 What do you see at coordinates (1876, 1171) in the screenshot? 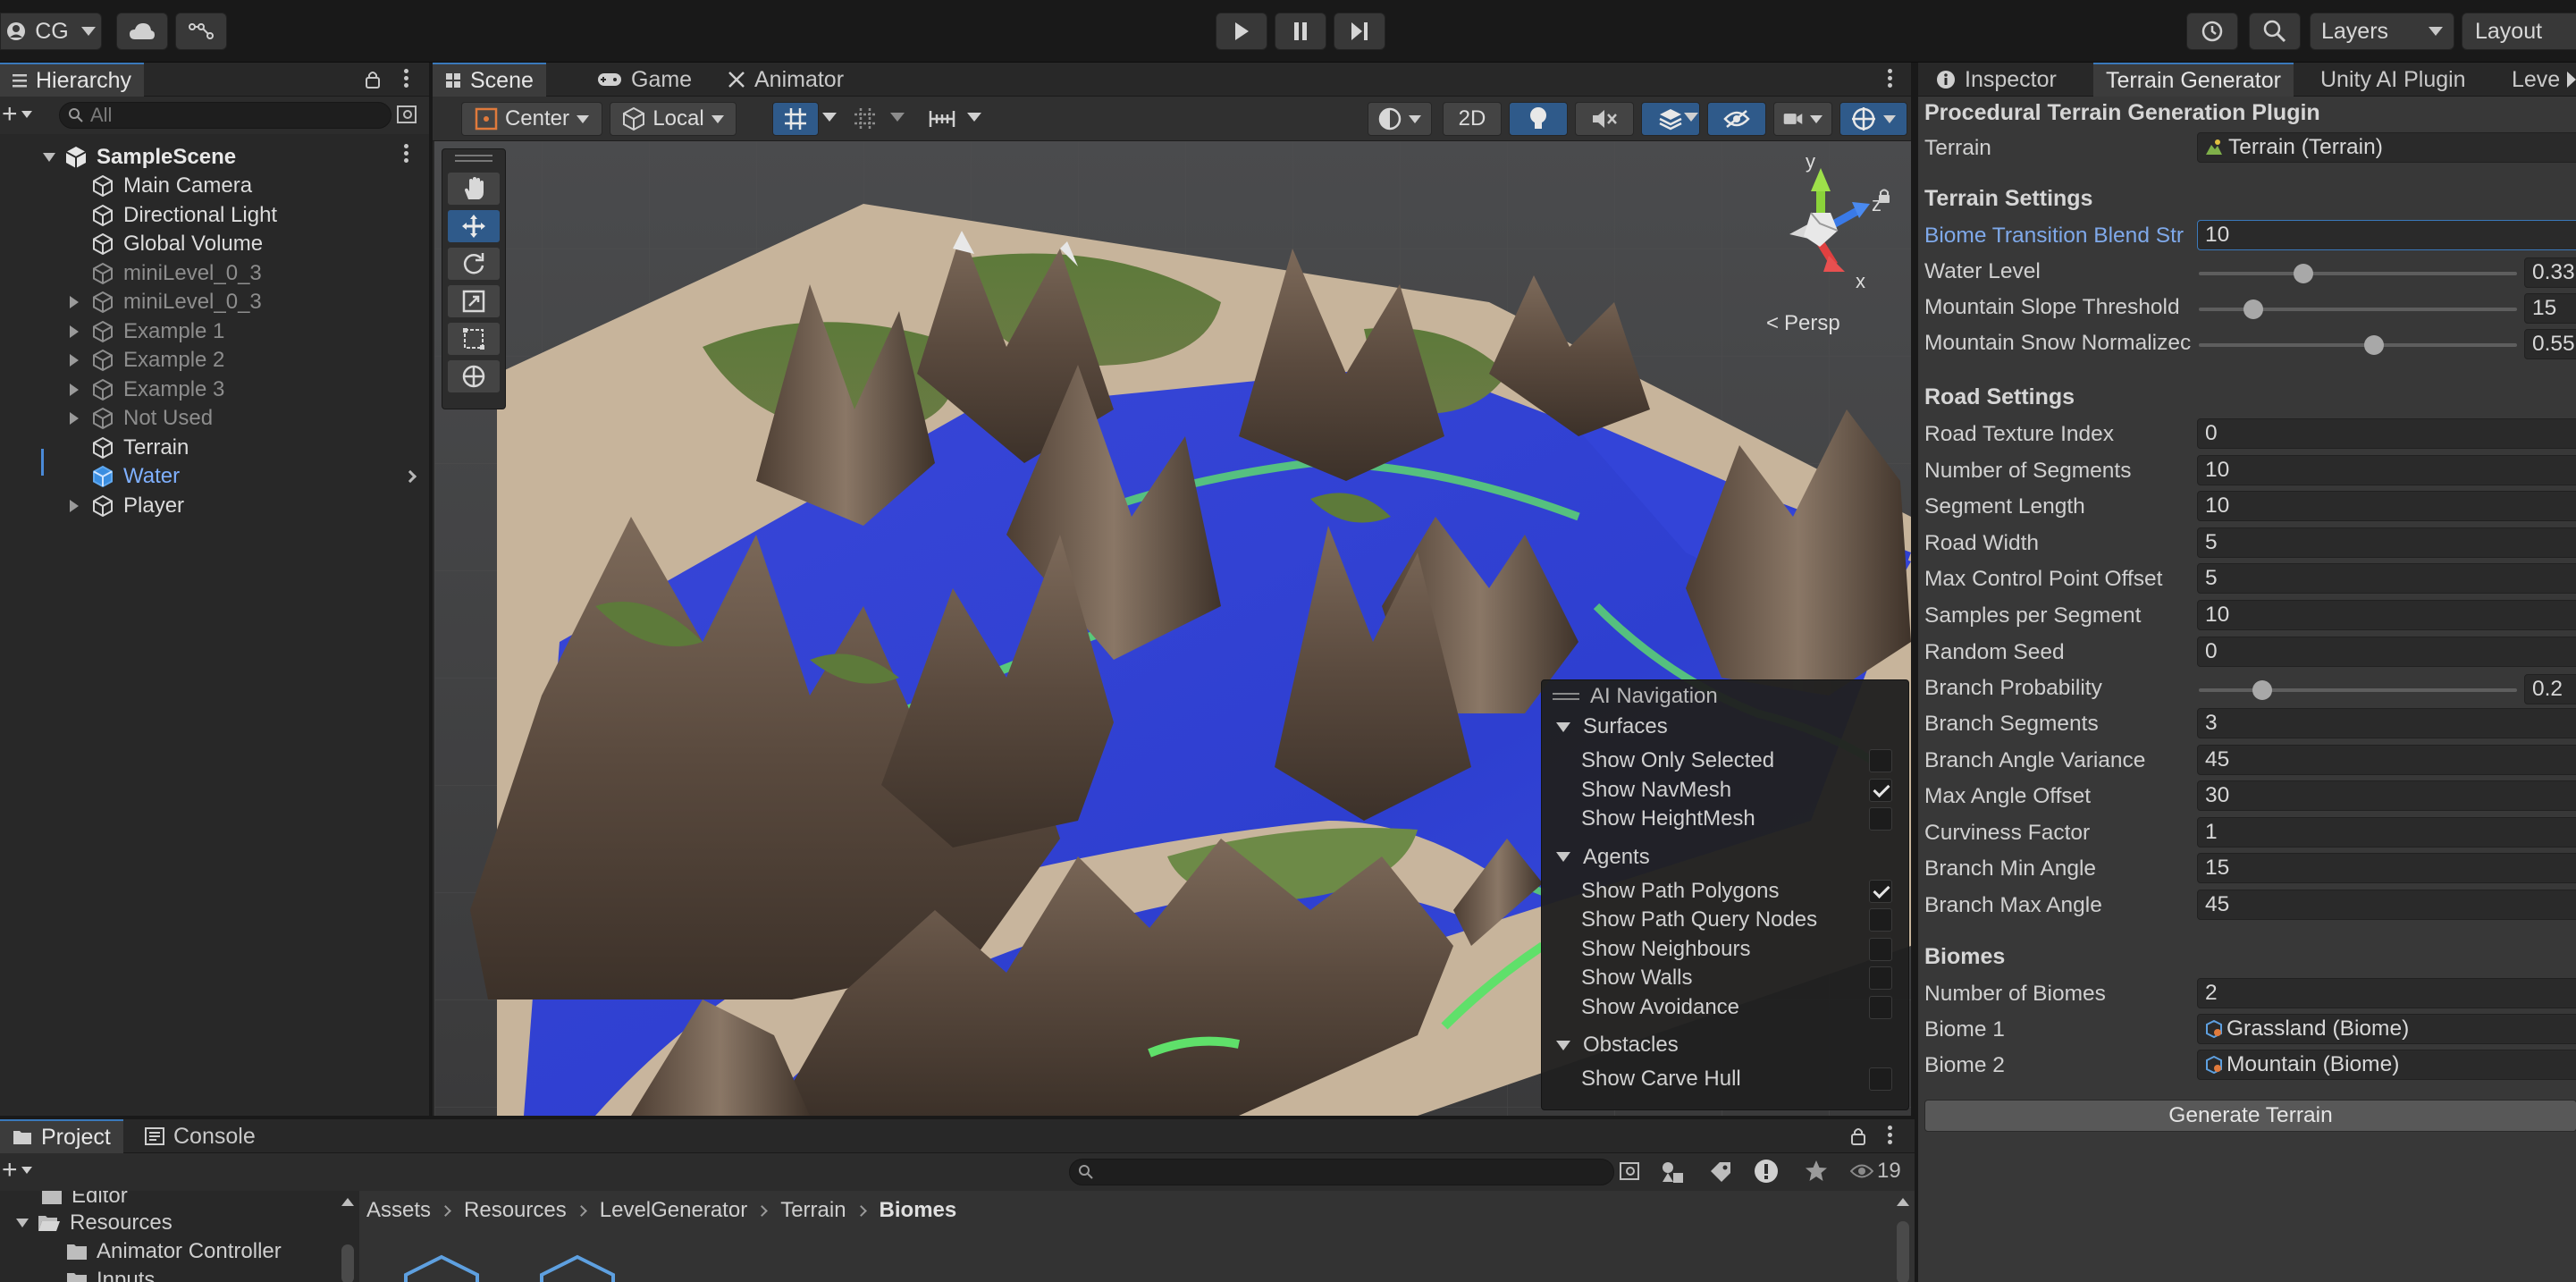
I see `visibility-count: 19` at bounding box center [1876, 1171].